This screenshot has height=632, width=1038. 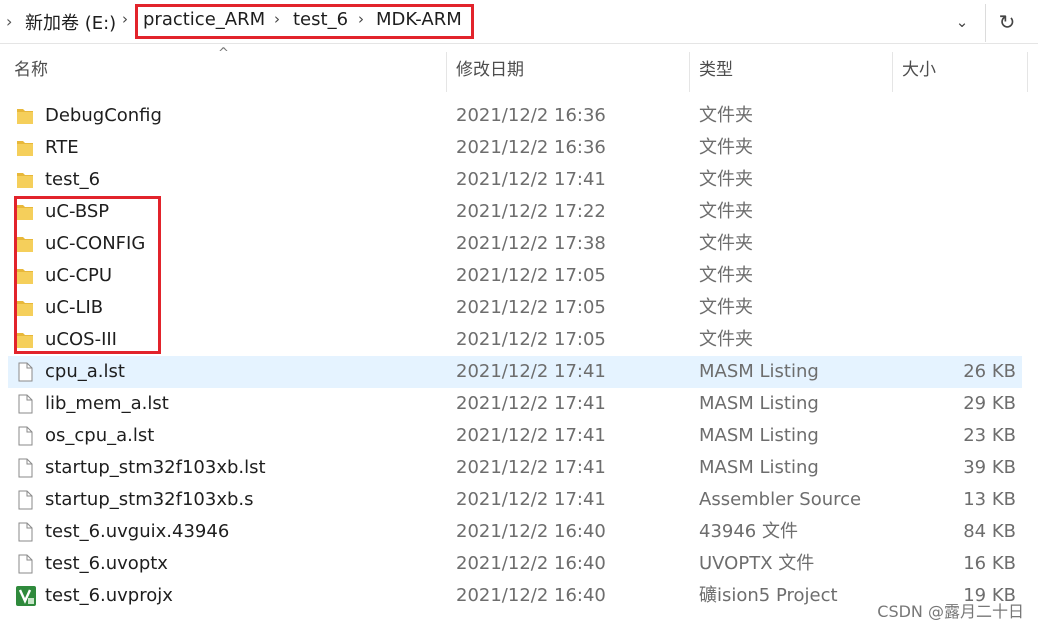 What do you see at coordinates (989, 467) in the screenshot?
I see `file-size: 39 KB` at bounding box center [989, 467].